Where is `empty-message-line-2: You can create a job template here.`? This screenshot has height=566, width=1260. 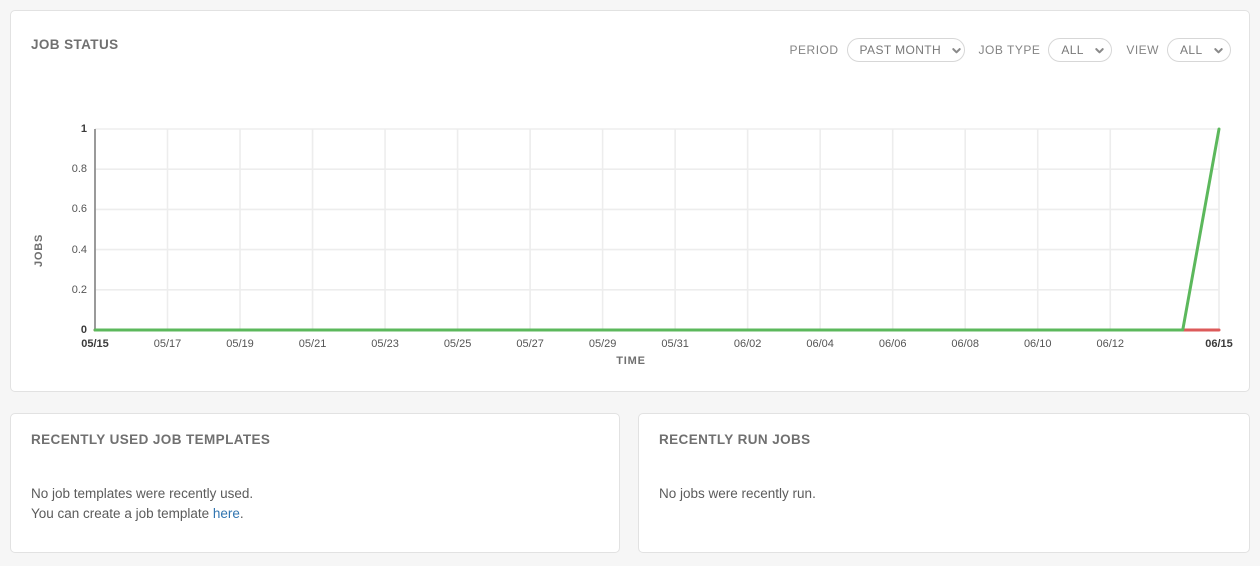 empty-message-line-2: You can create a job template here. is located at coordinates (142, 514).